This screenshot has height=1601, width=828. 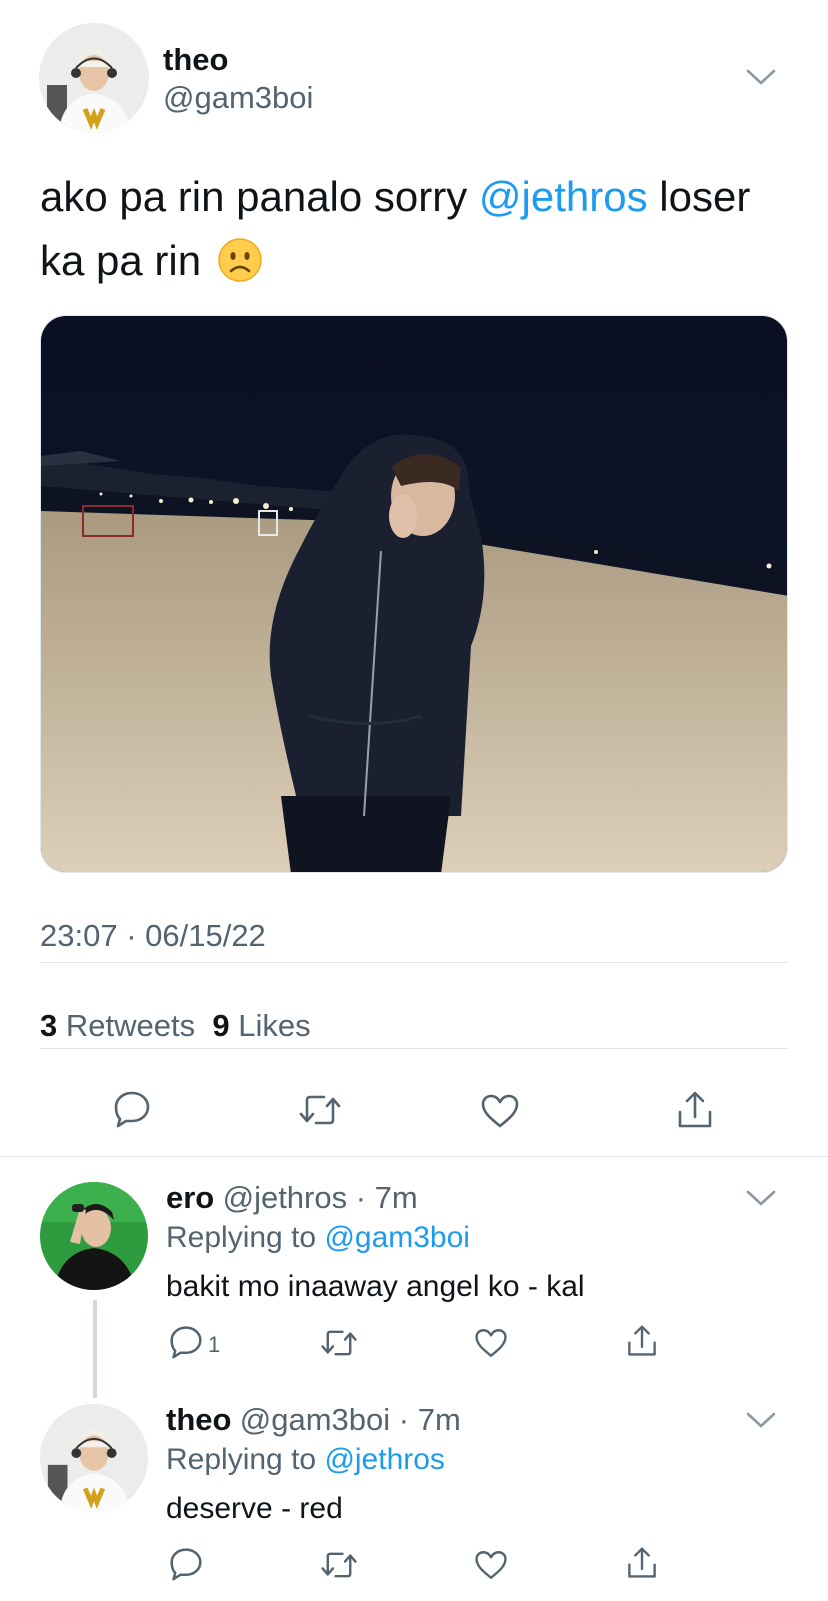 What do you see at coordinates (238, 98) in the screenshot?
I see `author-handle: @gam3boi` at bounding box center [238, 98].